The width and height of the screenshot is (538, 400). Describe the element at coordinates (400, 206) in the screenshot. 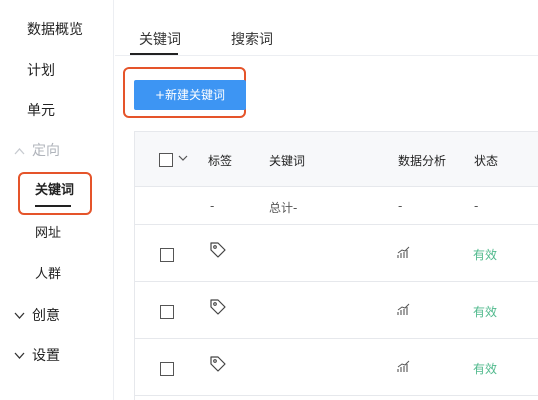

I see `total-analysis: -` at that location.